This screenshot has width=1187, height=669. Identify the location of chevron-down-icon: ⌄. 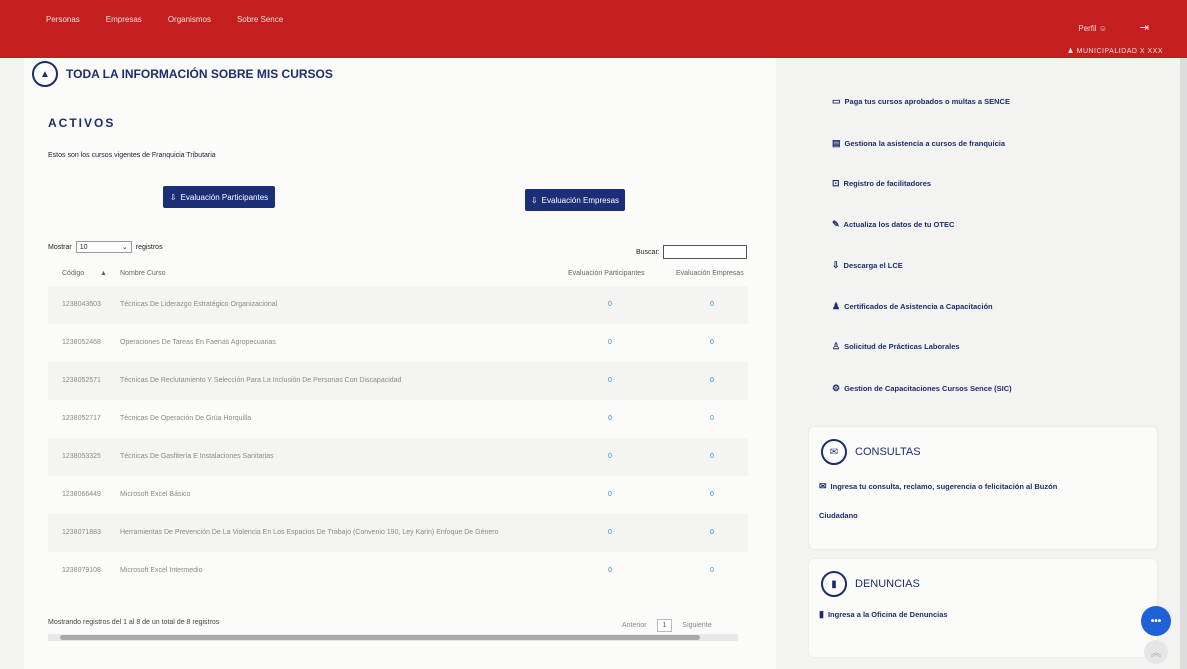
(124, 247).